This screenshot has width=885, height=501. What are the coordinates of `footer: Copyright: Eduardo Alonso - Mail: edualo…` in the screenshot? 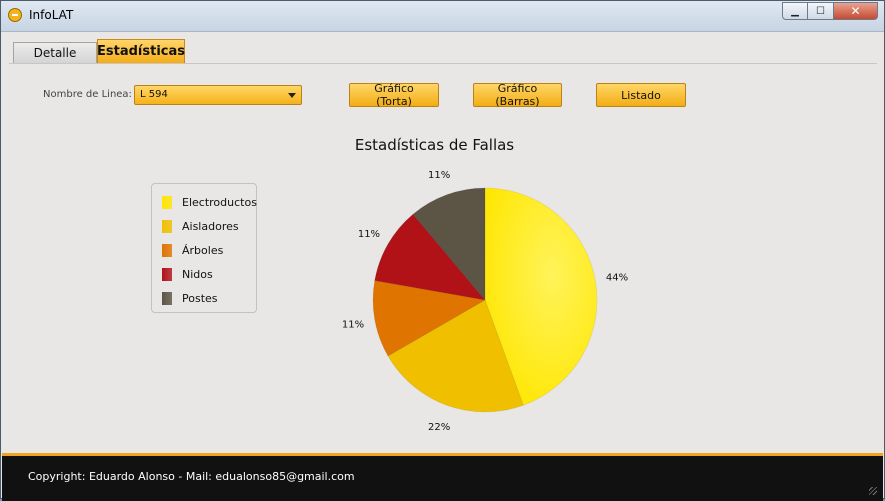 It's located at (442, 477).